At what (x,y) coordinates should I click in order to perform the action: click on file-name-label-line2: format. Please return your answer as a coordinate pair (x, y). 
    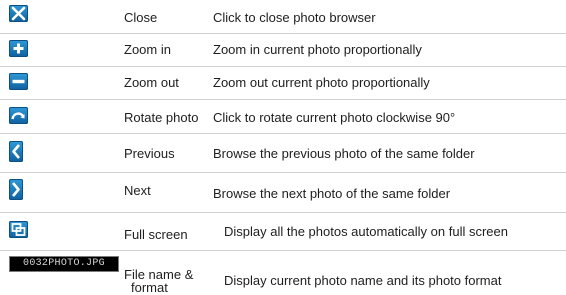
    Looking at the image, I should click on (149, 287).